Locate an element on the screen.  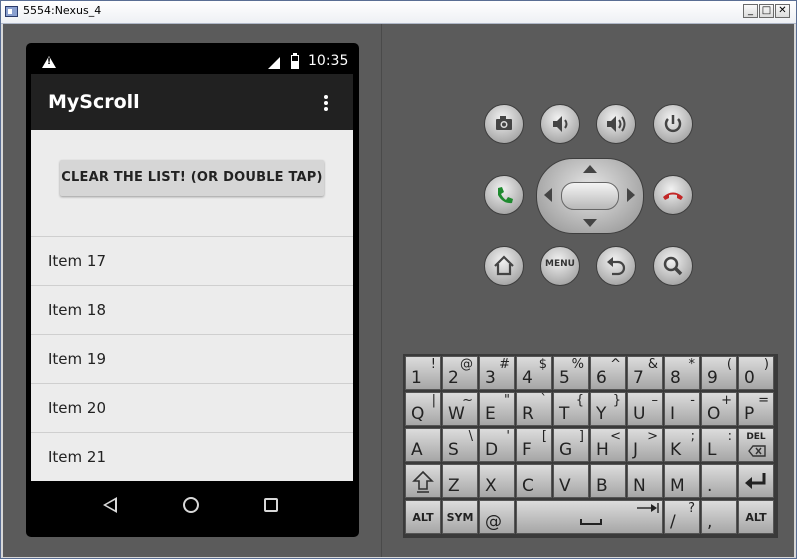
camera-button is located at coordinates (504, 124).